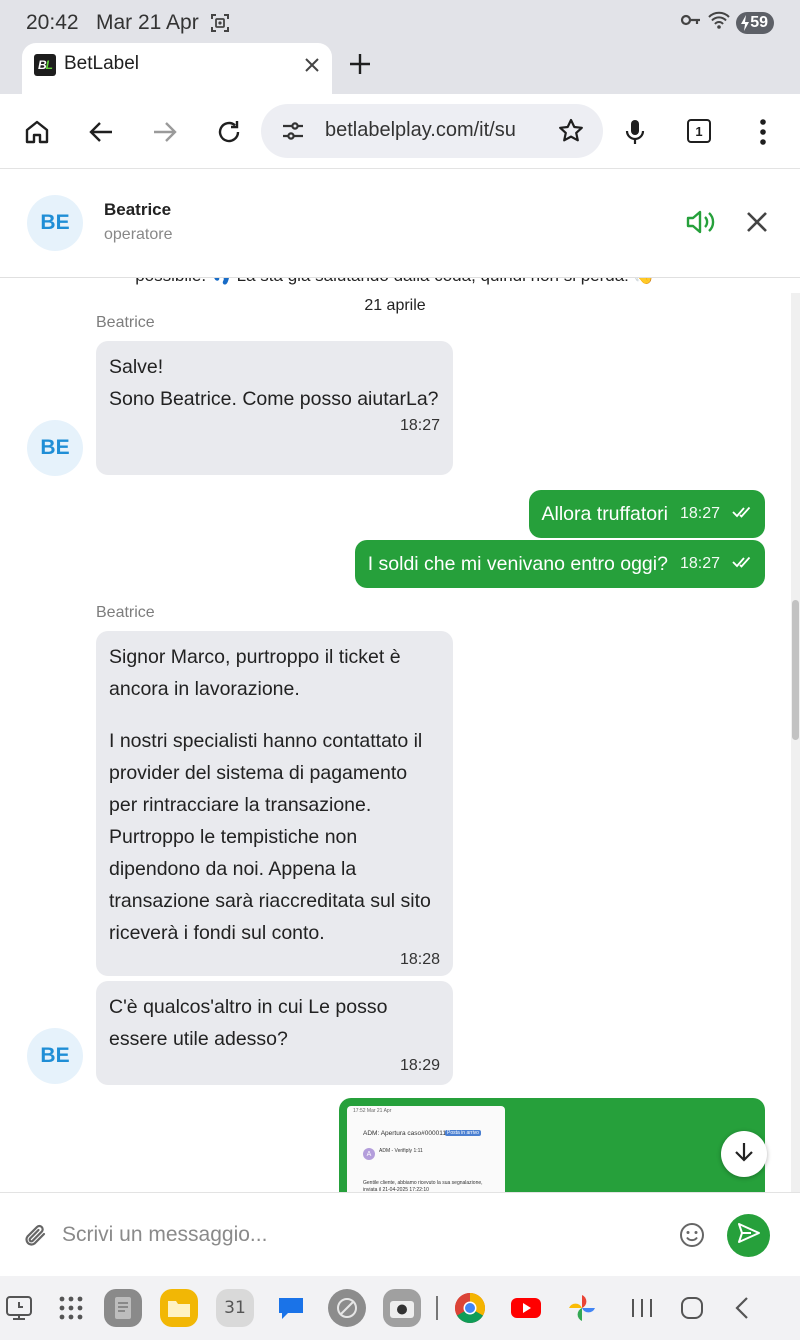 This screenshot has width=800, height=1340. Describe the element at coordinates (719, 22) in the screenshot. I see `wifi-icon` at that location.